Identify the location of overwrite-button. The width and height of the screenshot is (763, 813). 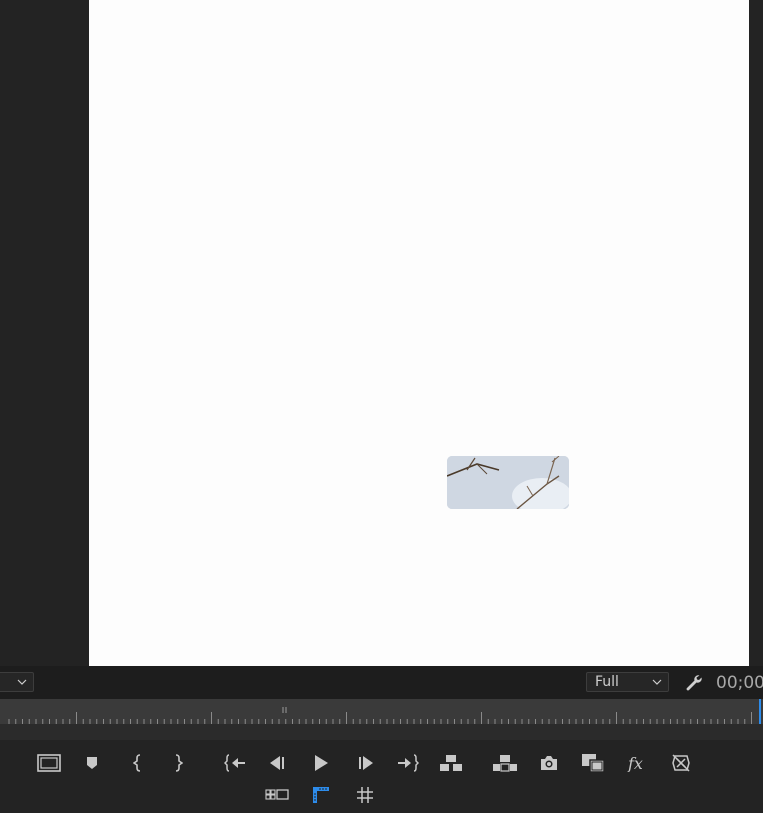
(505, 763).